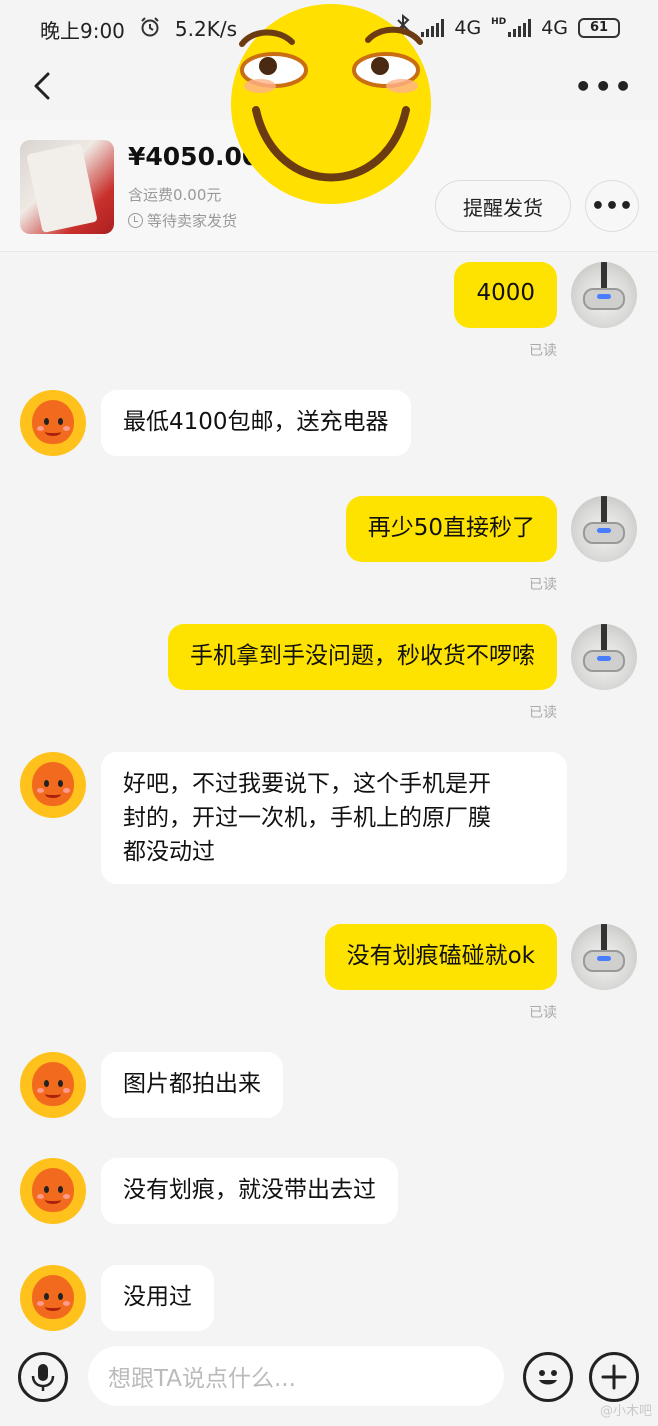  I want to click on smiley-icon, so click(548, 1377).